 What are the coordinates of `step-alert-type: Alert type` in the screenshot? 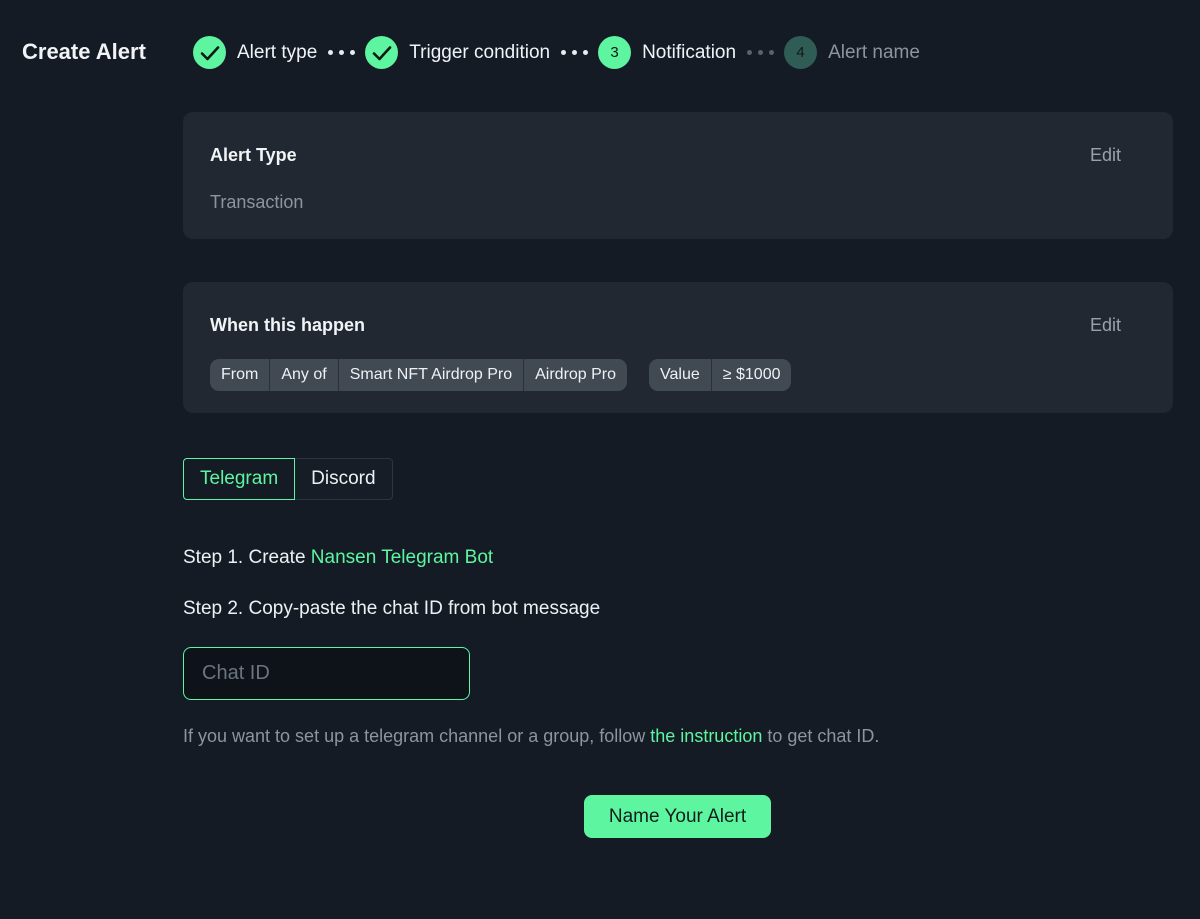 It's located at (255, 52).